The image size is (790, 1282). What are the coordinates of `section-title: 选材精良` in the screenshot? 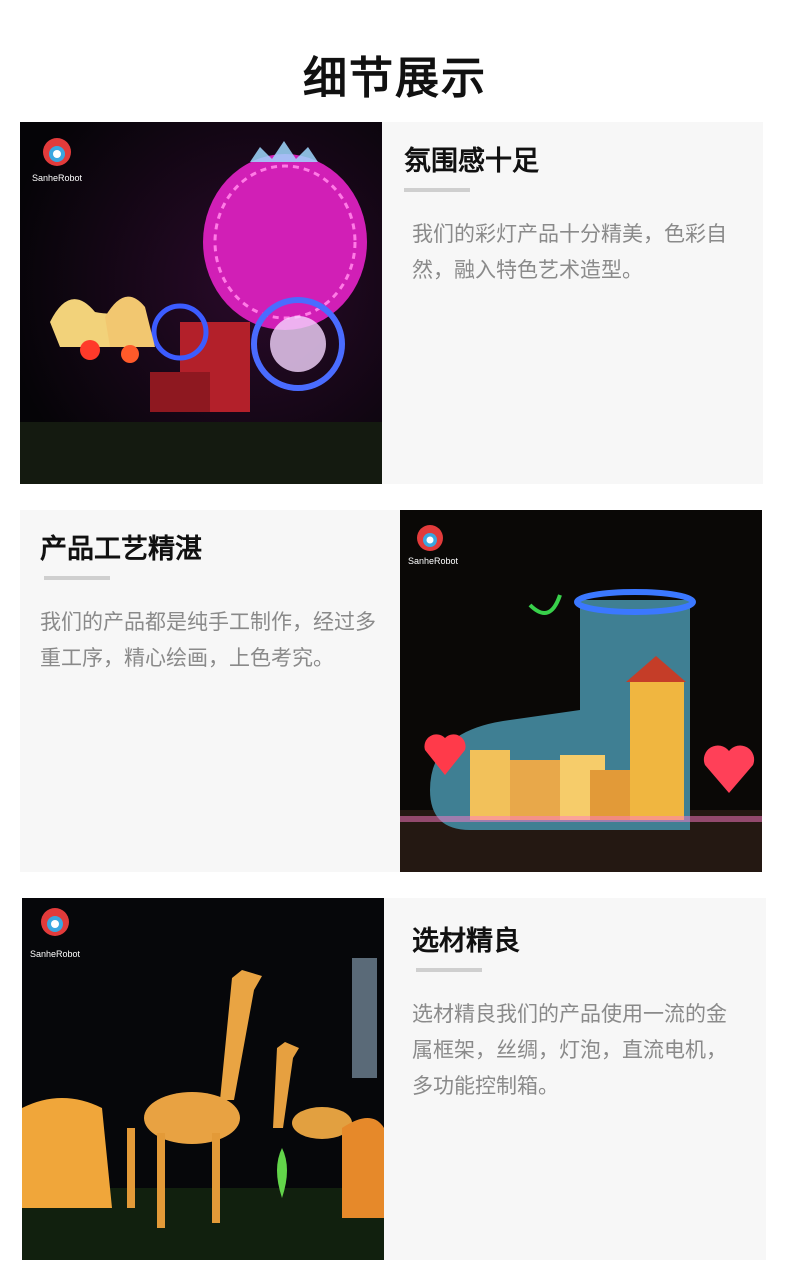 It's located at (466, 941).